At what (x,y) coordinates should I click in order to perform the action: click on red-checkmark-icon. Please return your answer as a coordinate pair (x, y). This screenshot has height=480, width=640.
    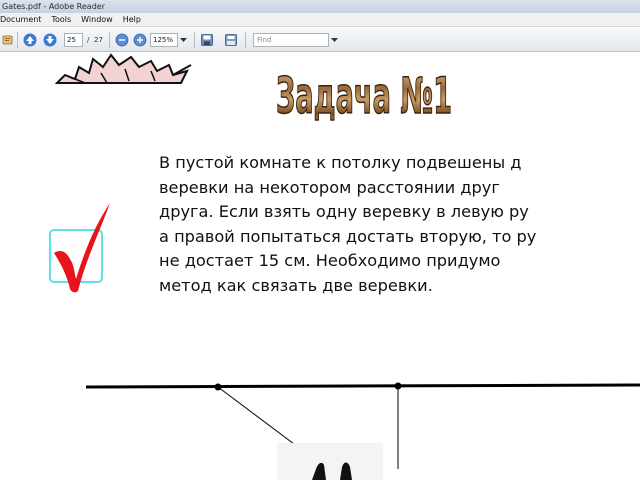
    Looking at the image, I should click on (82, 248).